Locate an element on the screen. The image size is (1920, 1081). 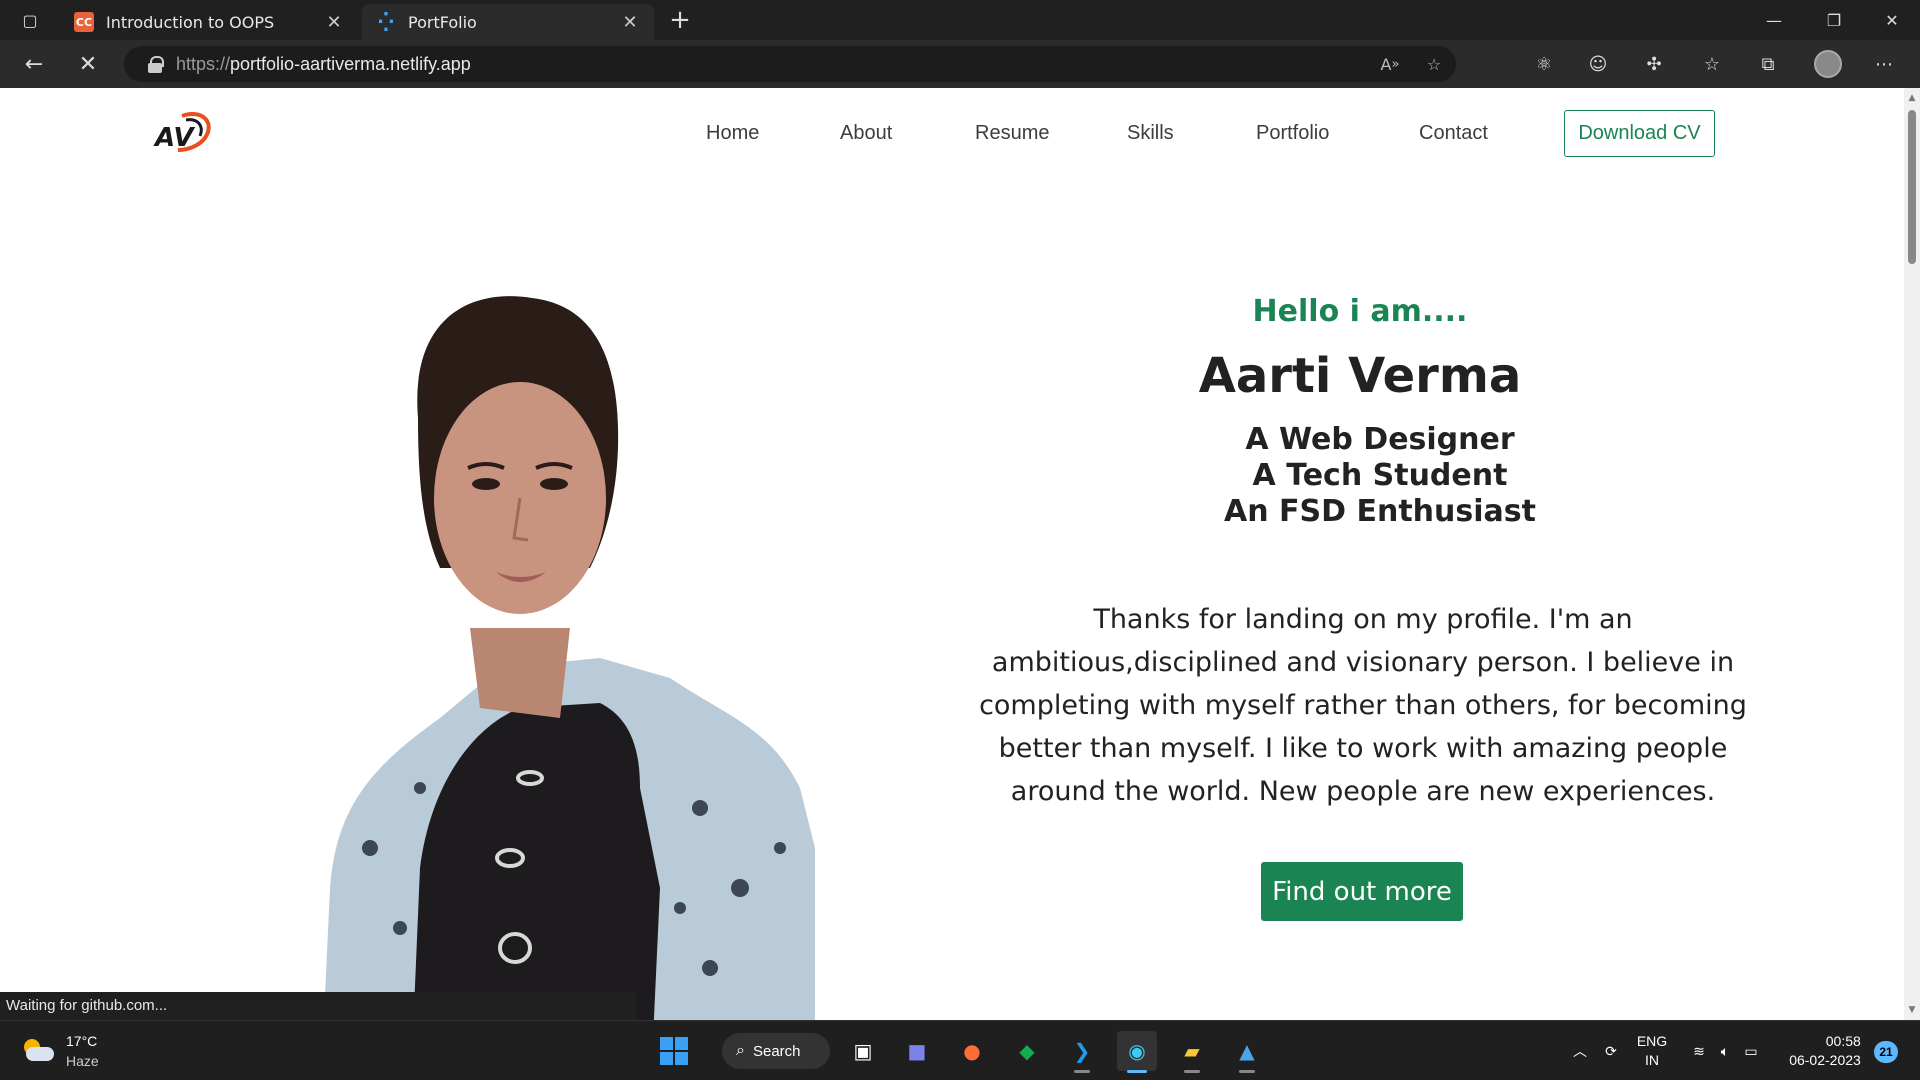
react-devtools-icon: ⚛ is located at coordinates (1544, 64).